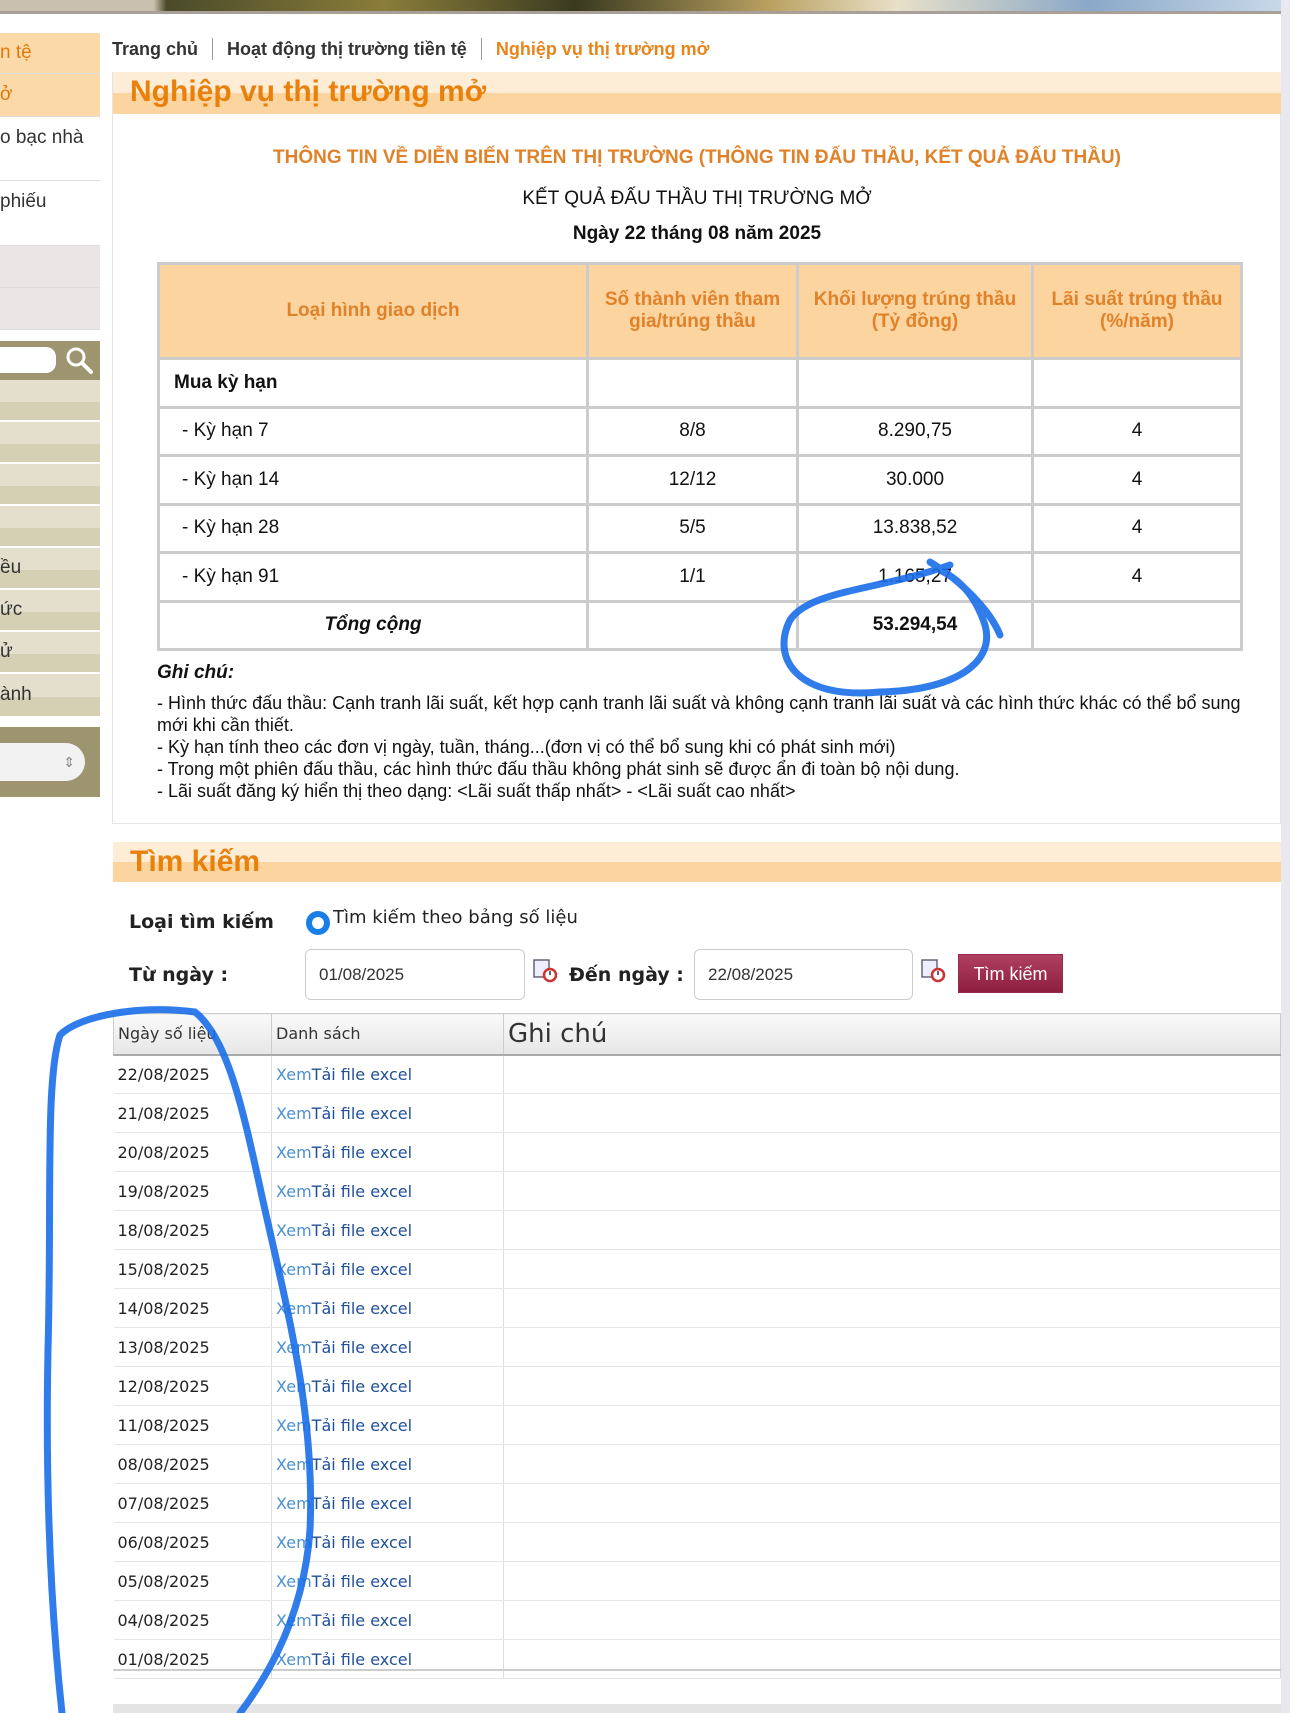 The image size is (1290, 1713). I want to click on total-label: Tổng cộng, so click(373, 625).